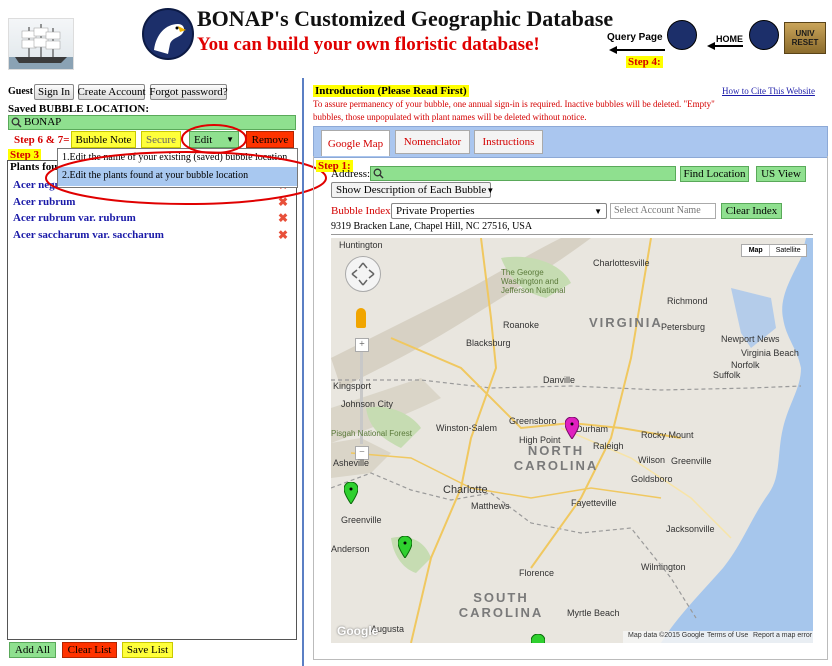  What do you see at coordinates (572, 428) in the screenshot?
I see `map-marker-magenta` at bounding box center [572, 428].